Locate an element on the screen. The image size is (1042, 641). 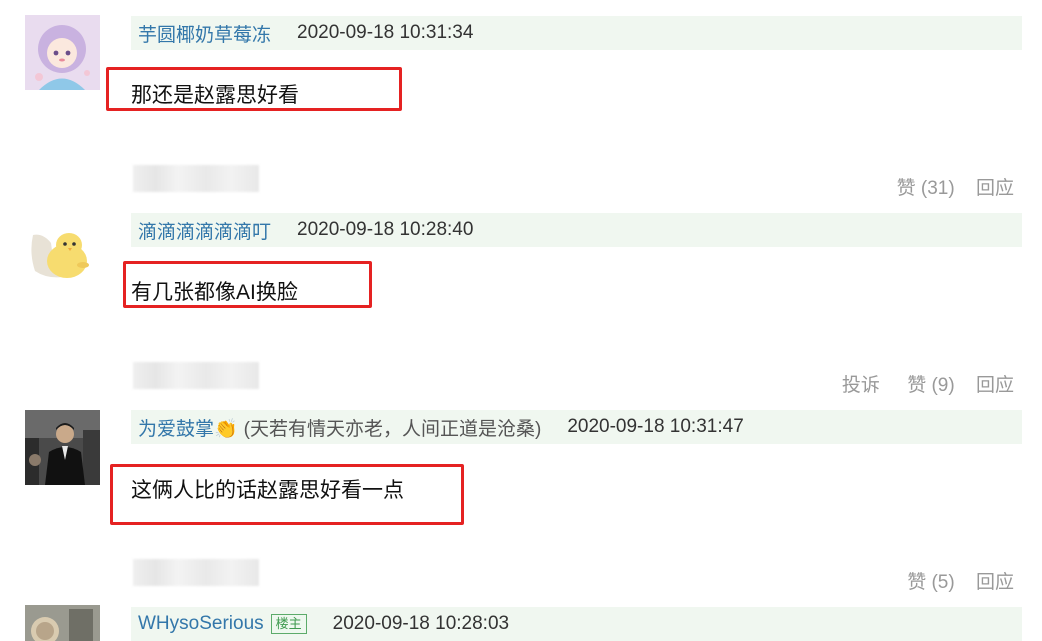
comment-timestamp: 2020-09-18 10:31:34 is located at coordinates (385, 32).